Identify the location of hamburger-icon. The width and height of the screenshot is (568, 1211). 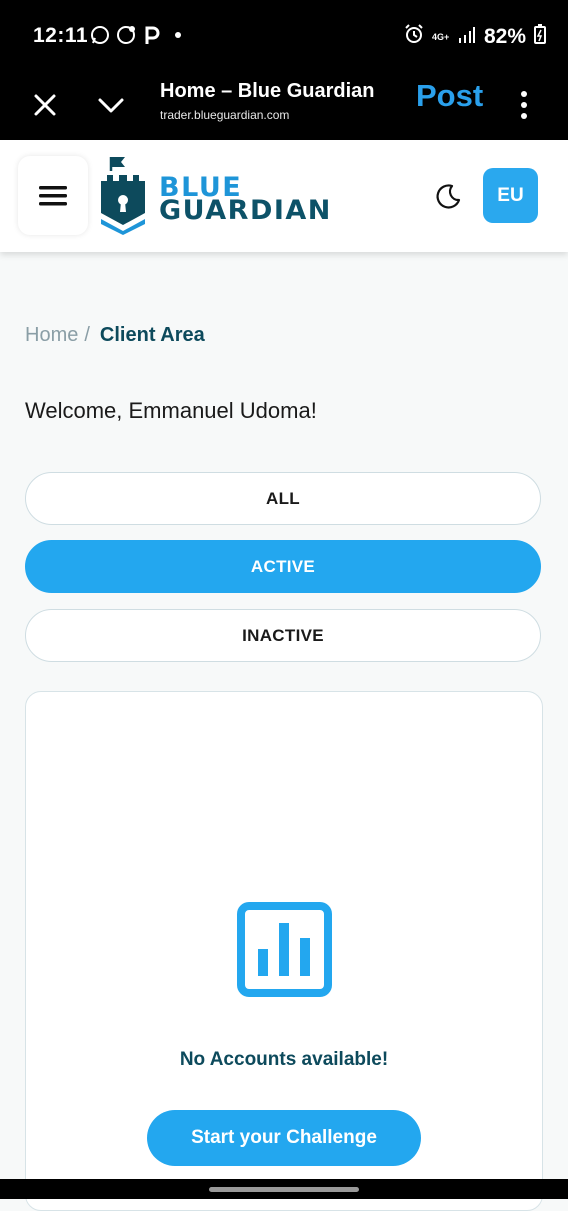
(53, 195).